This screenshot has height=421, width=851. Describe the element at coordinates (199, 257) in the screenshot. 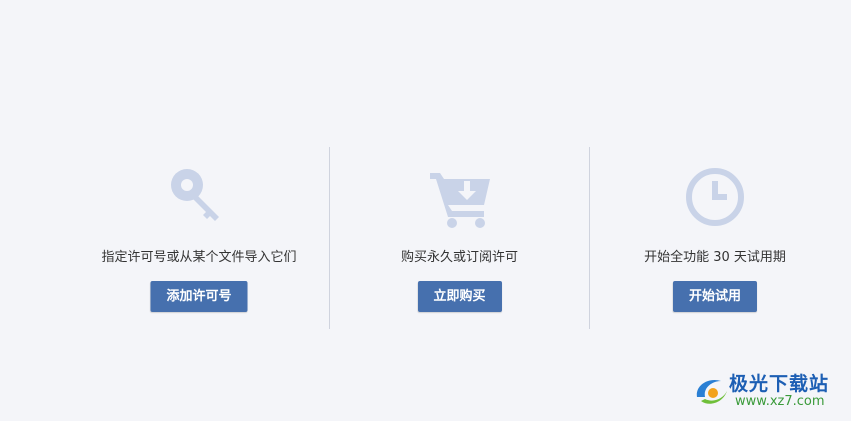

I see `option-description: 指定许可号或从某个文件导入它们` at that location.